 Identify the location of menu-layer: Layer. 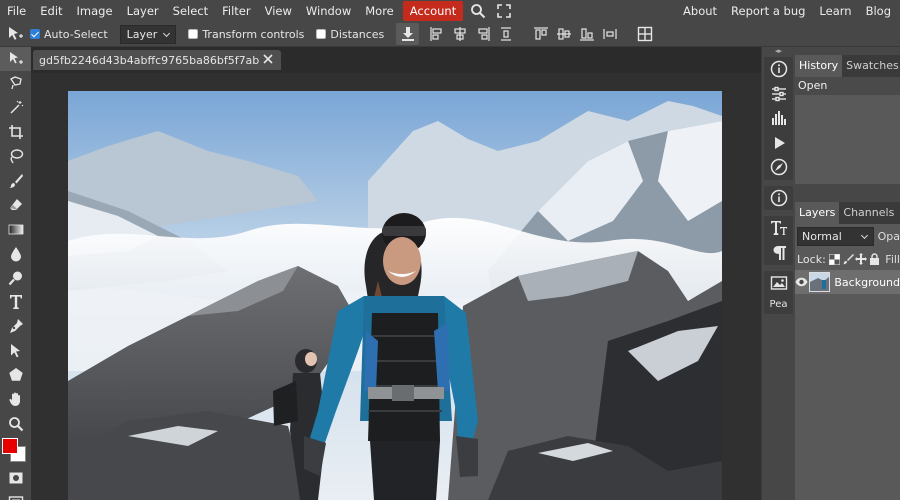
(143, 11).